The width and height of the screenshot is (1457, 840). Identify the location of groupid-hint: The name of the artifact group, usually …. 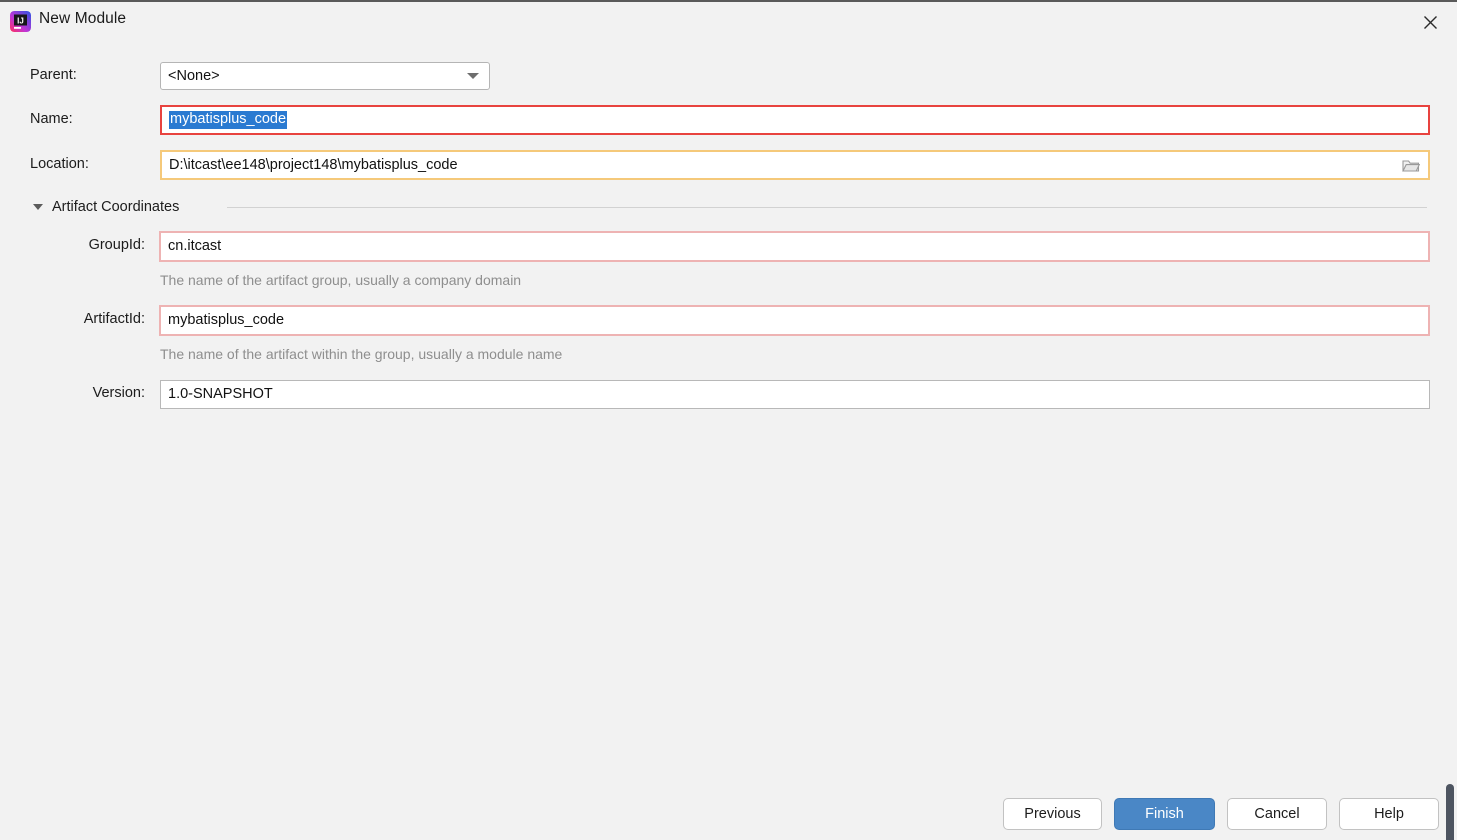
(341, 280).